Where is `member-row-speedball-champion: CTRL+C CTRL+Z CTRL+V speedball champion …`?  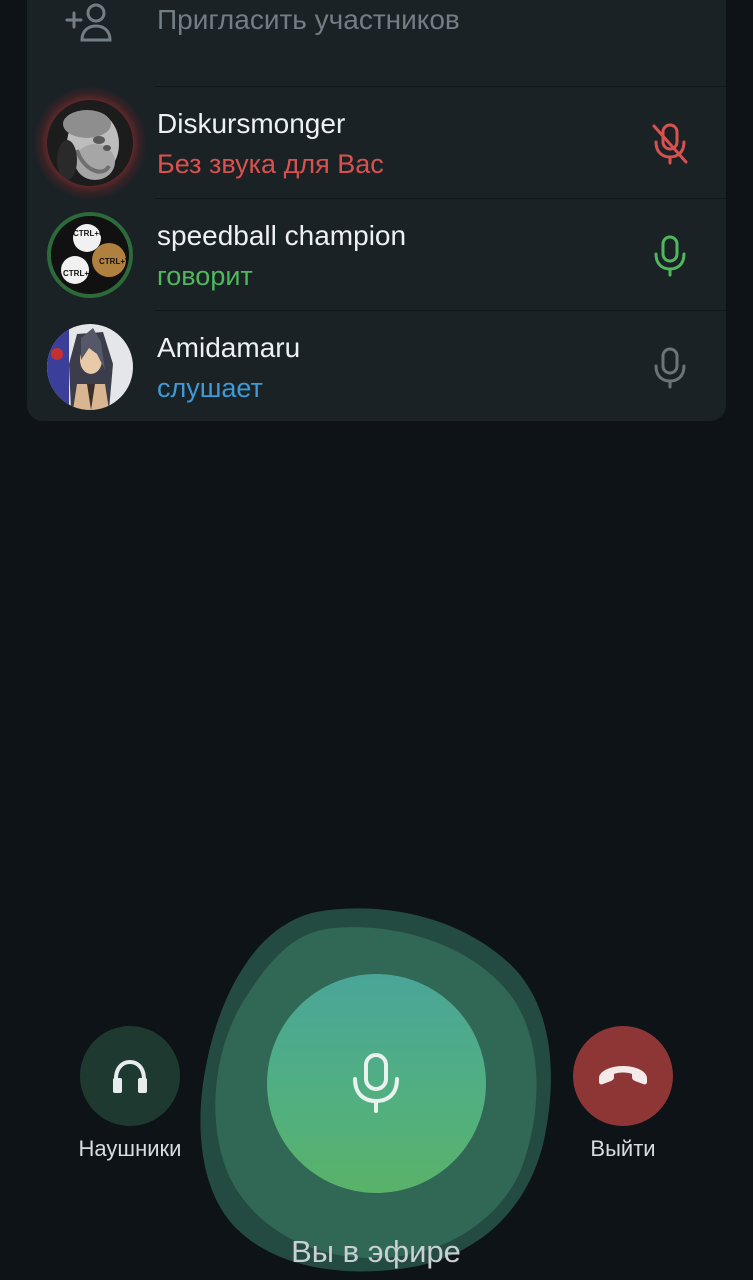
member-row-speedball-champion: CTRL+C CTRL+Z CTRL+V speedball champion … is located at coordinates (376, 255).